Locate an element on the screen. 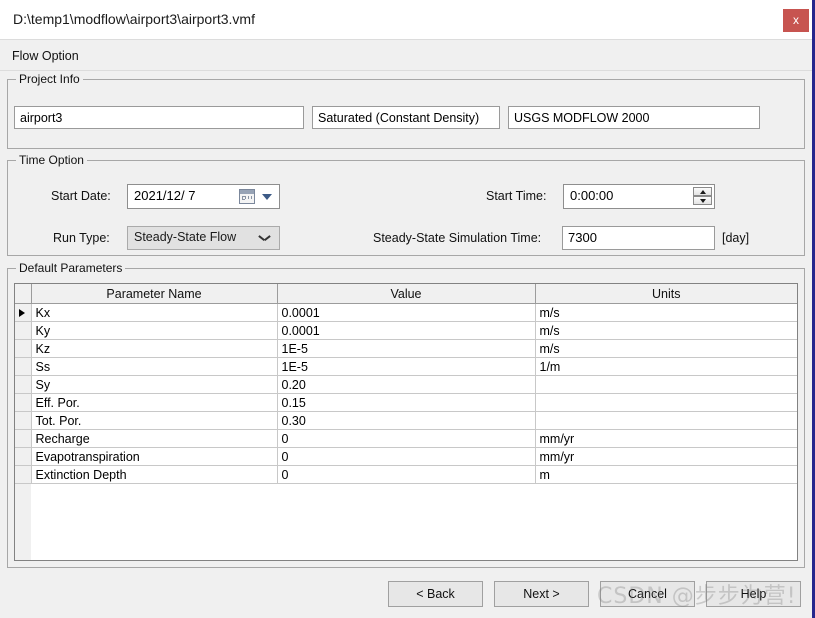 This screenshot has width=815, height=618. table-row: Sy 0.20 is located at coordinates (406, 384).